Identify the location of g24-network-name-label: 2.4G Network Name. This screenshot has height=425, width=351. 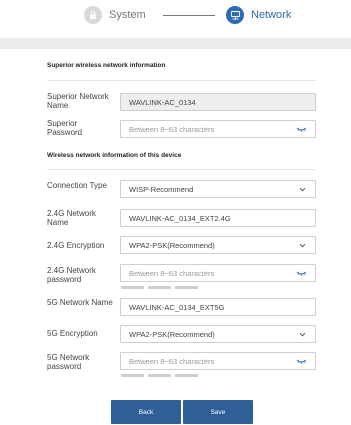
(71, 218).